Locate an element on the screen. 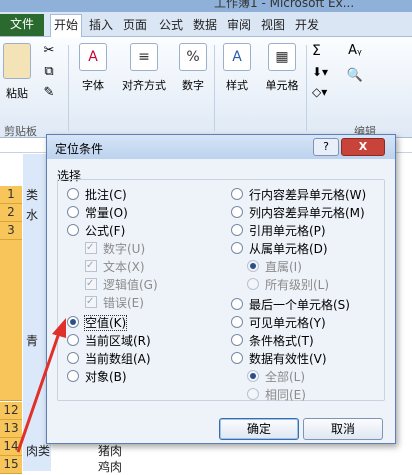  number-button: % 数字 is located at coordinates (193, 68).